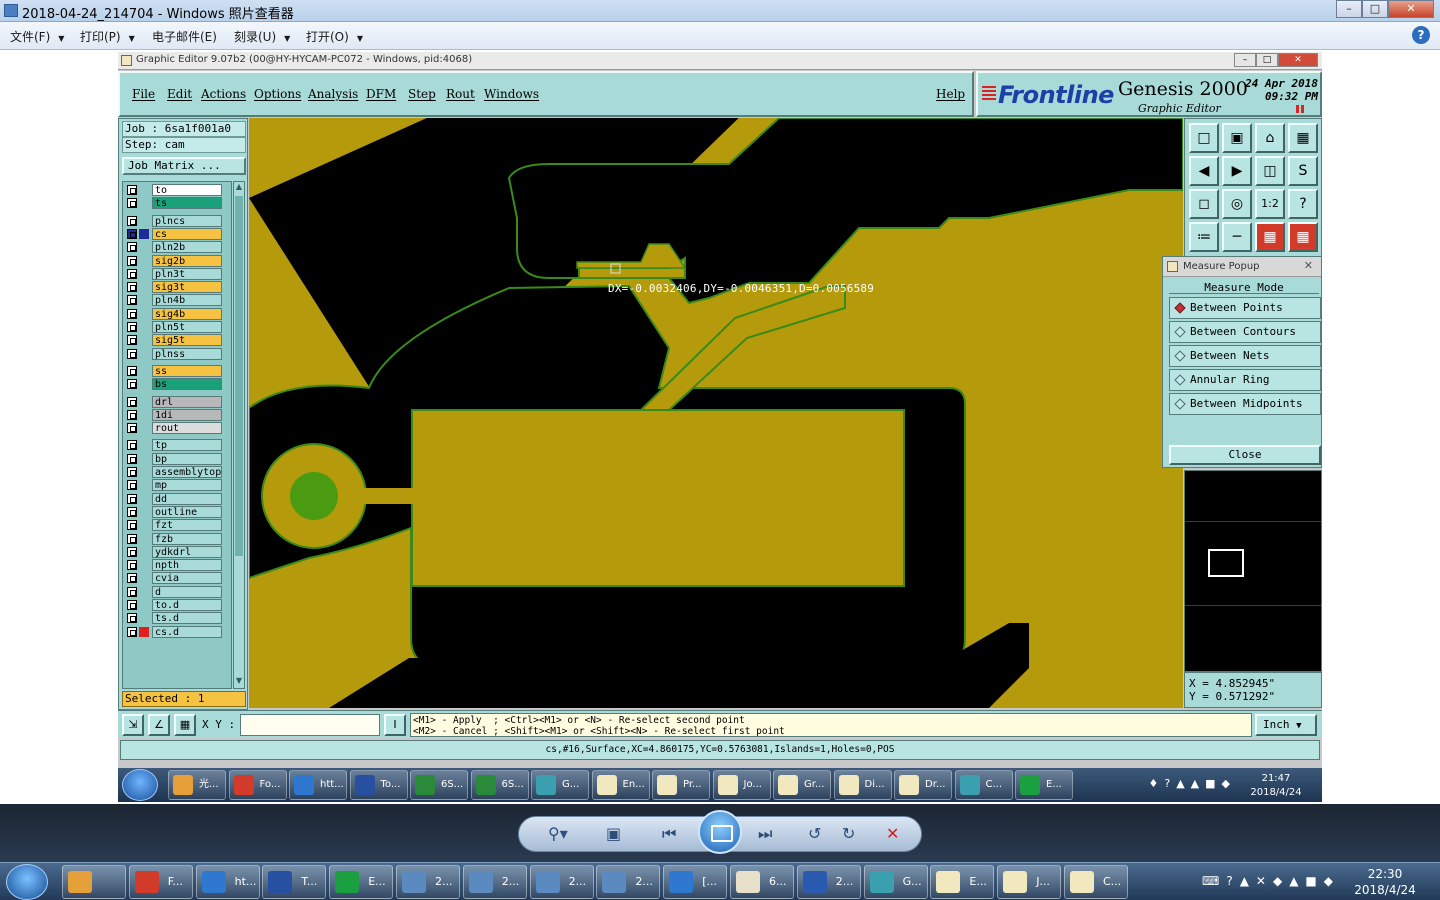 This screenshot has height=900, width=1440. What do you see at coordinates (187, 233) in the screenshot?
I see `layer-name: cs` at bounding box center [187, 233].